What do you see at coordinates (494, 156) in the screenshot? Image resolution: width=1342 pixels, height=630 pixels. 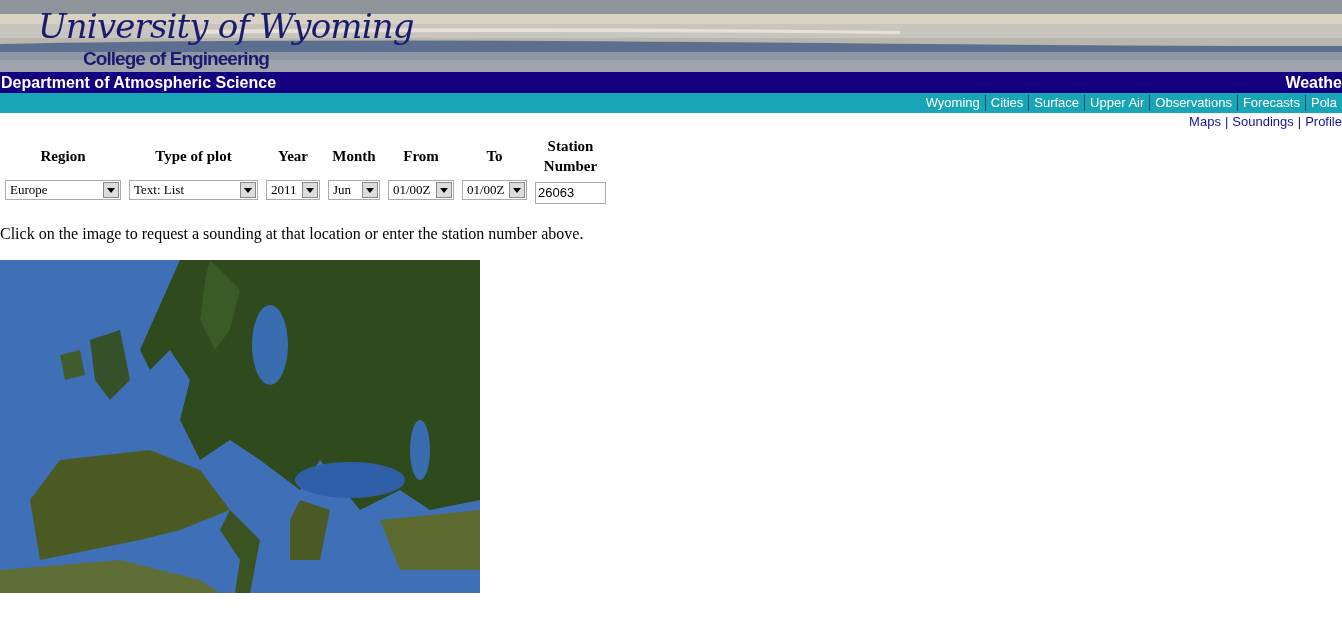 I see `column-header: To` at bounding box center [494, 156].